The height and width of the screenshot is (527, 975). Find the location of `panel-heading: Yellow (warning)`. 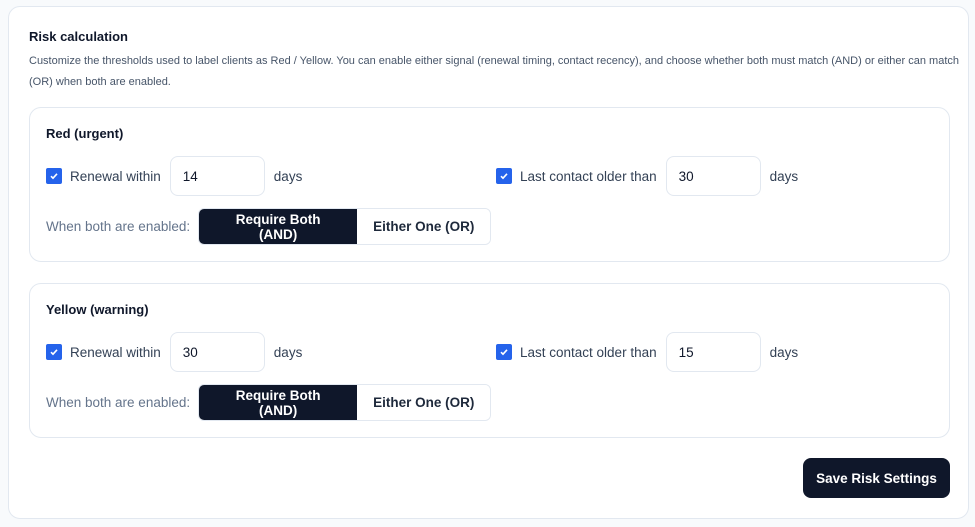

panel-heading: Yellow (warning) is located at coordinates (97, 309).